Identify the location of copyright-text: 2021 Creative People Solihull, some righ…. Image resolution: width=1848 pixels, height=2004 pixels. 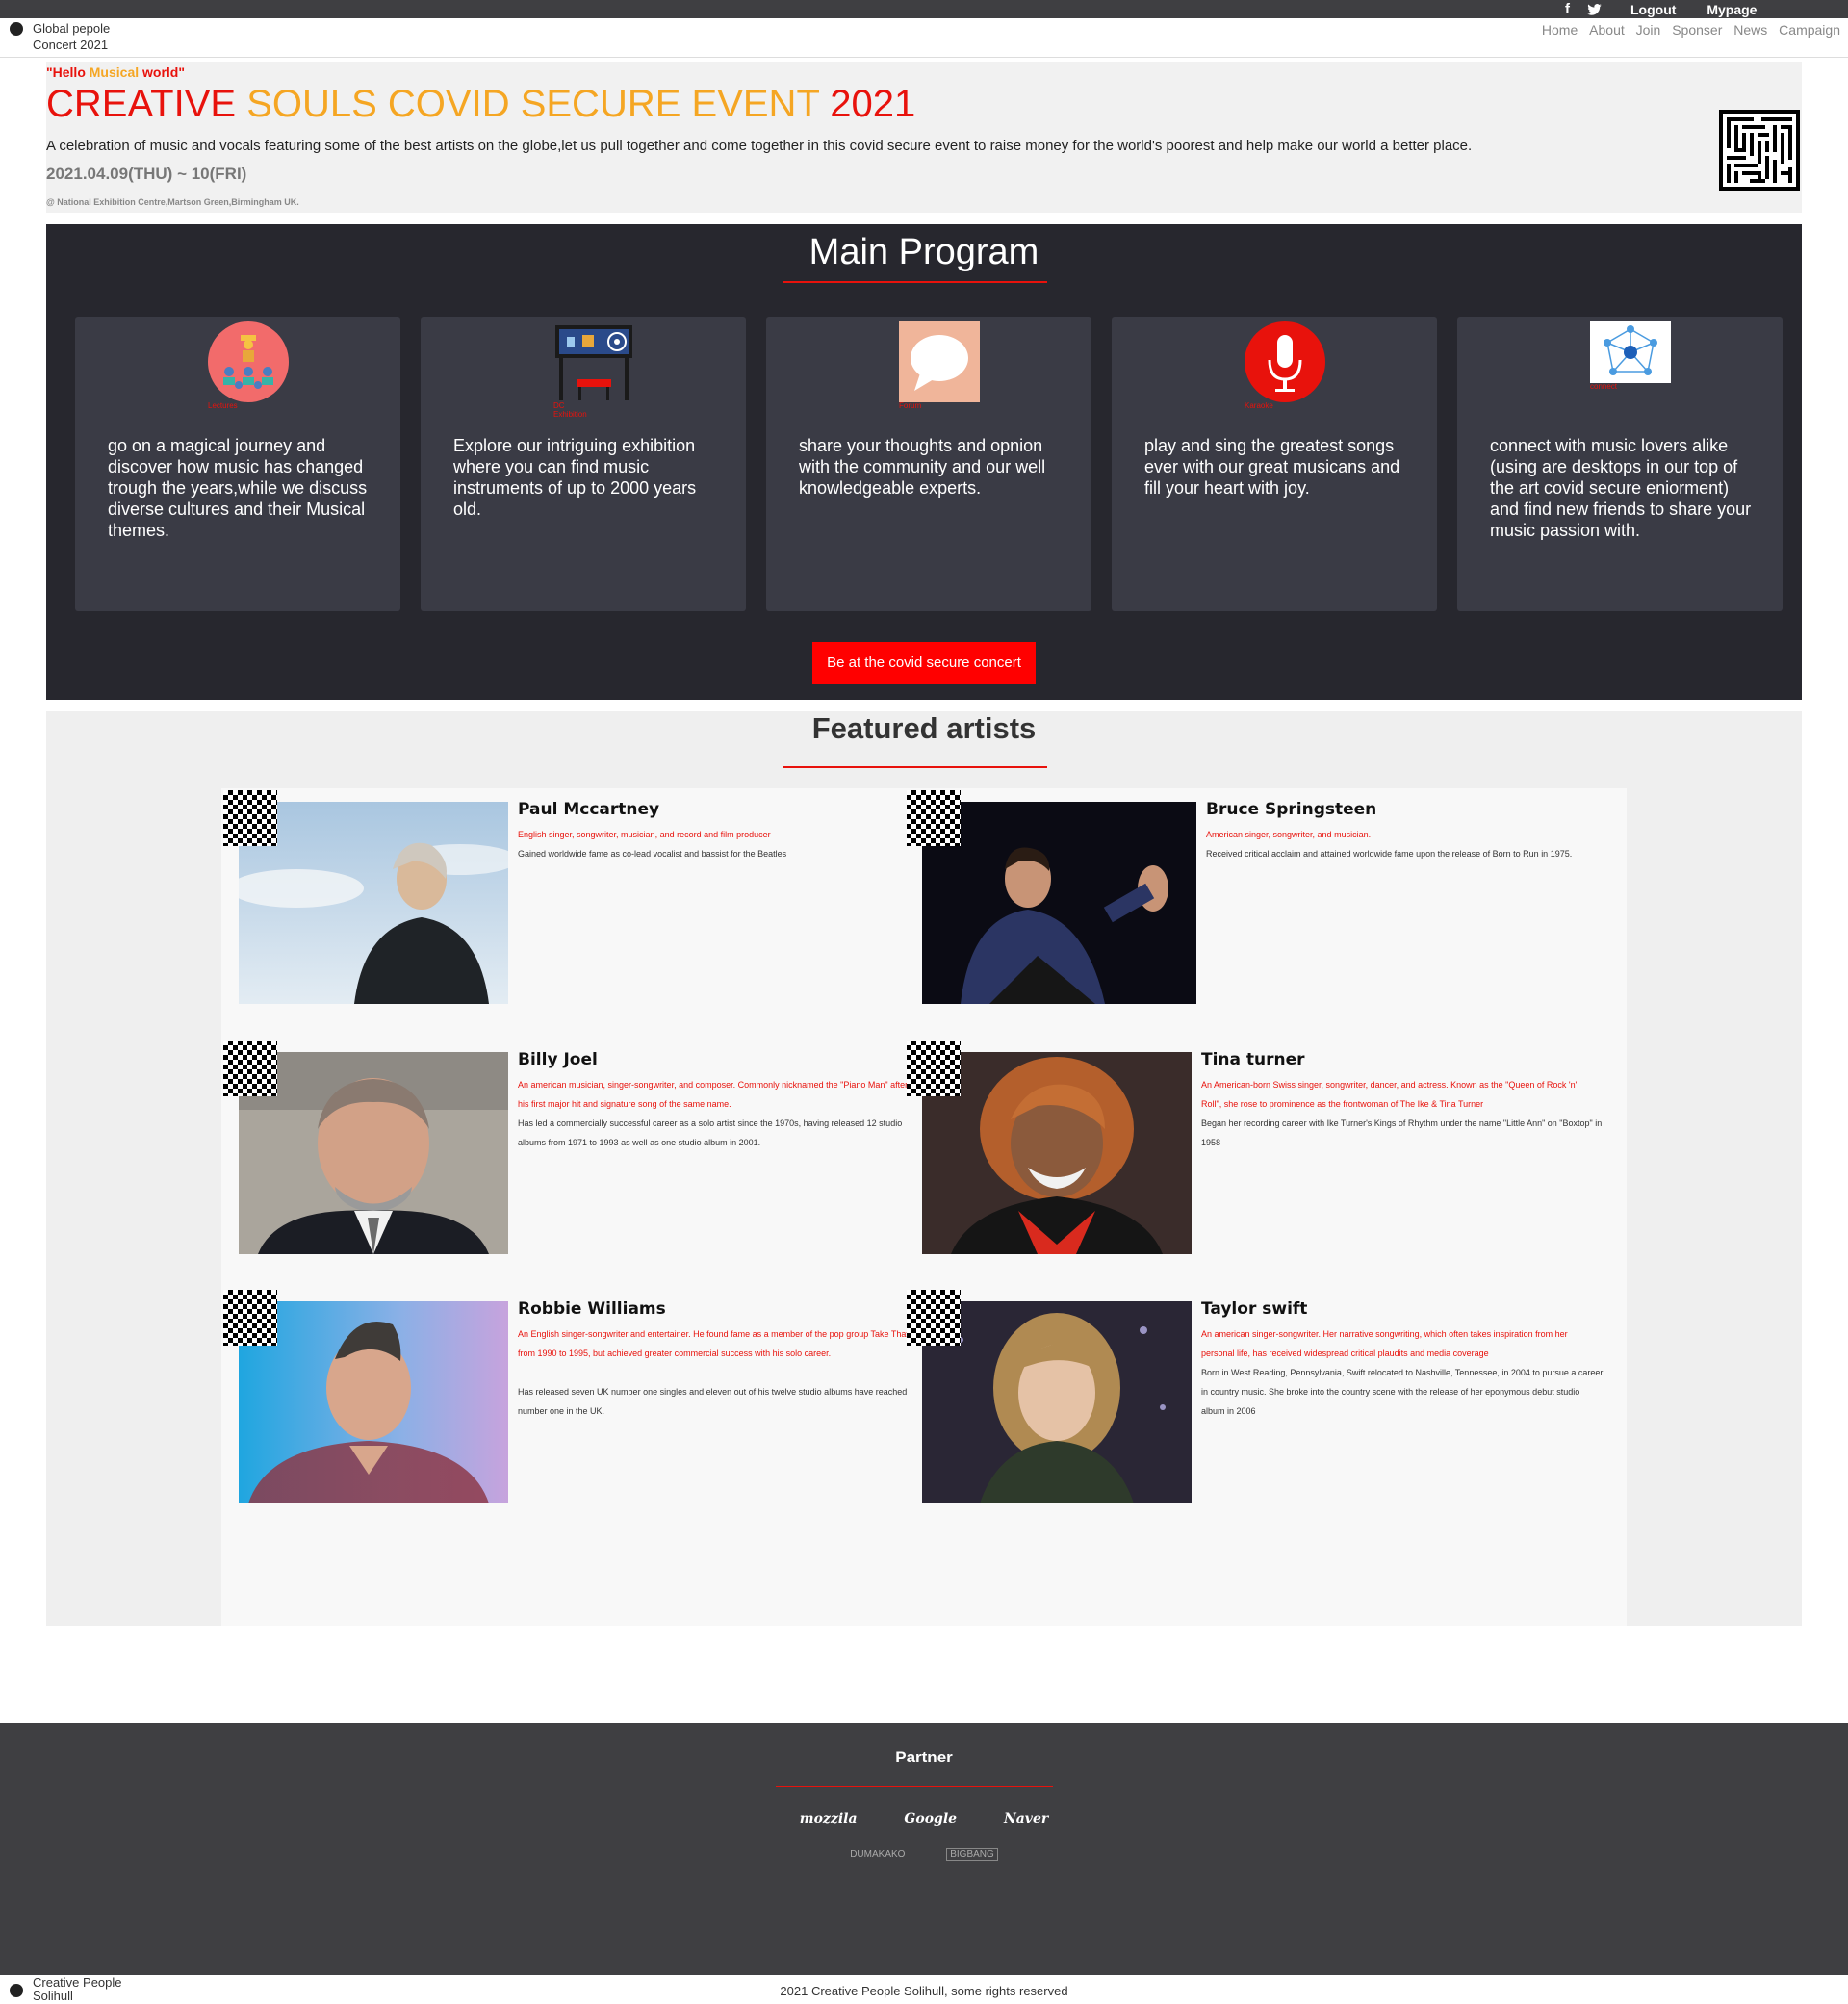
(924, 1991).